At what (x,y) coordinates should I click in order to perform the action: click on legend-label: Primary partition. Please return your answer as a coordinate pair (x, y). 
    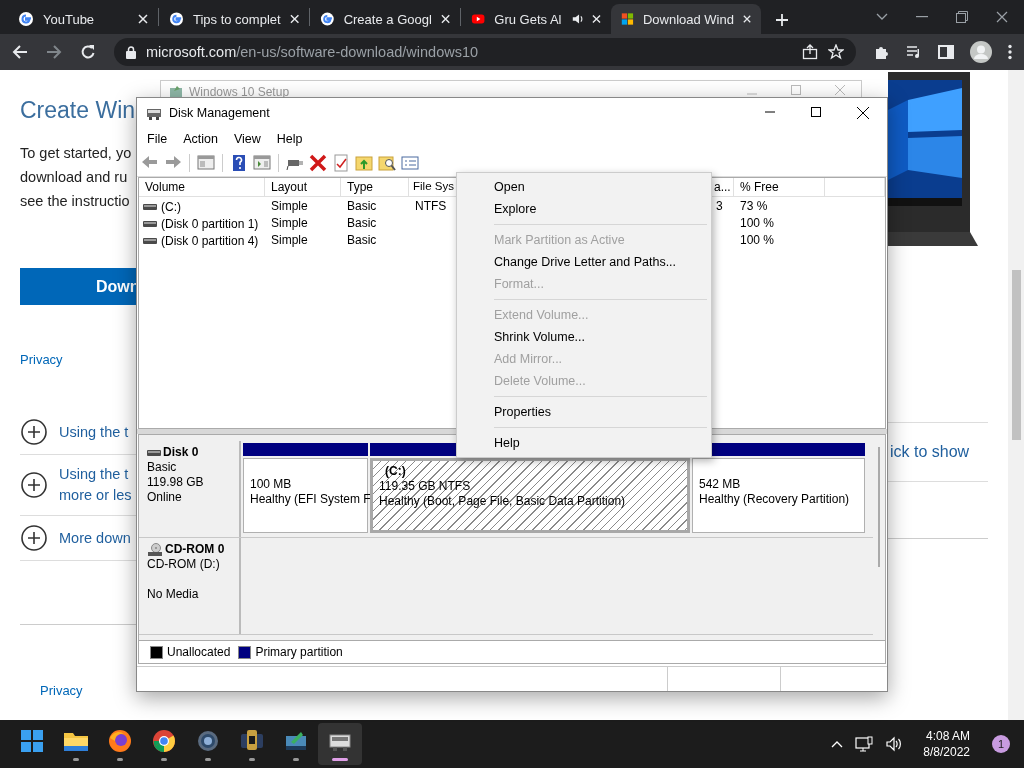
    Looking at the image, I should click on (299, 652).